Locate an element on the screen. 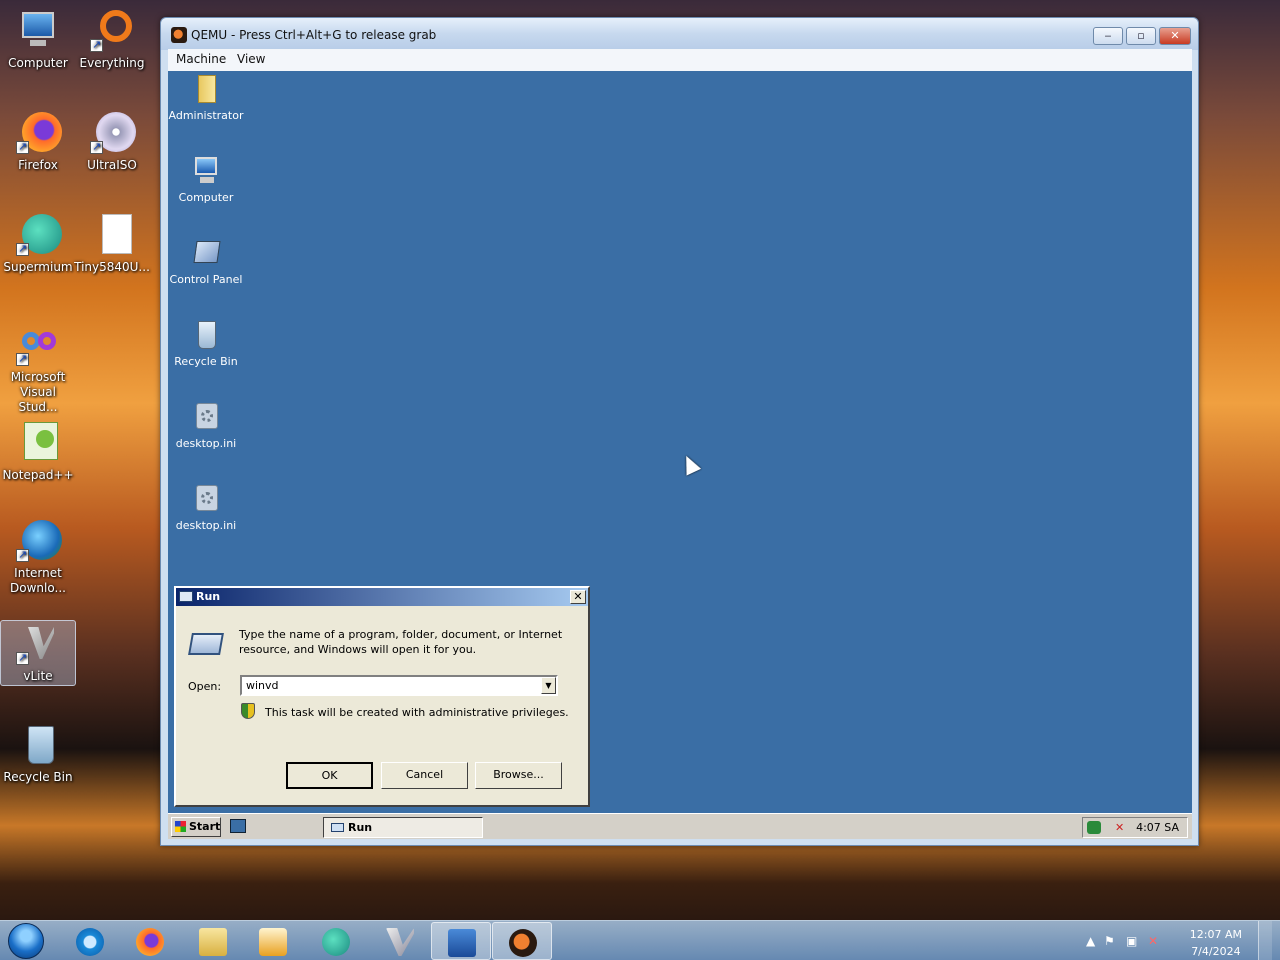  action-center-flag-icon: ⚑ is located at coordinates (1109, 941).